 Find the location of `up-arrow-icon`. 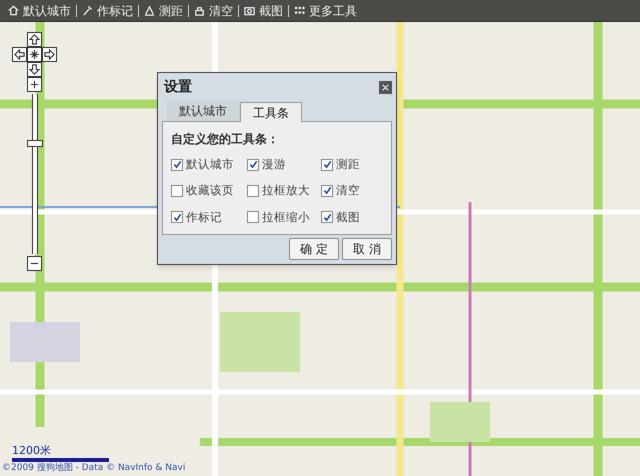

up-arrow-icon is located at coordinates (34, 39).